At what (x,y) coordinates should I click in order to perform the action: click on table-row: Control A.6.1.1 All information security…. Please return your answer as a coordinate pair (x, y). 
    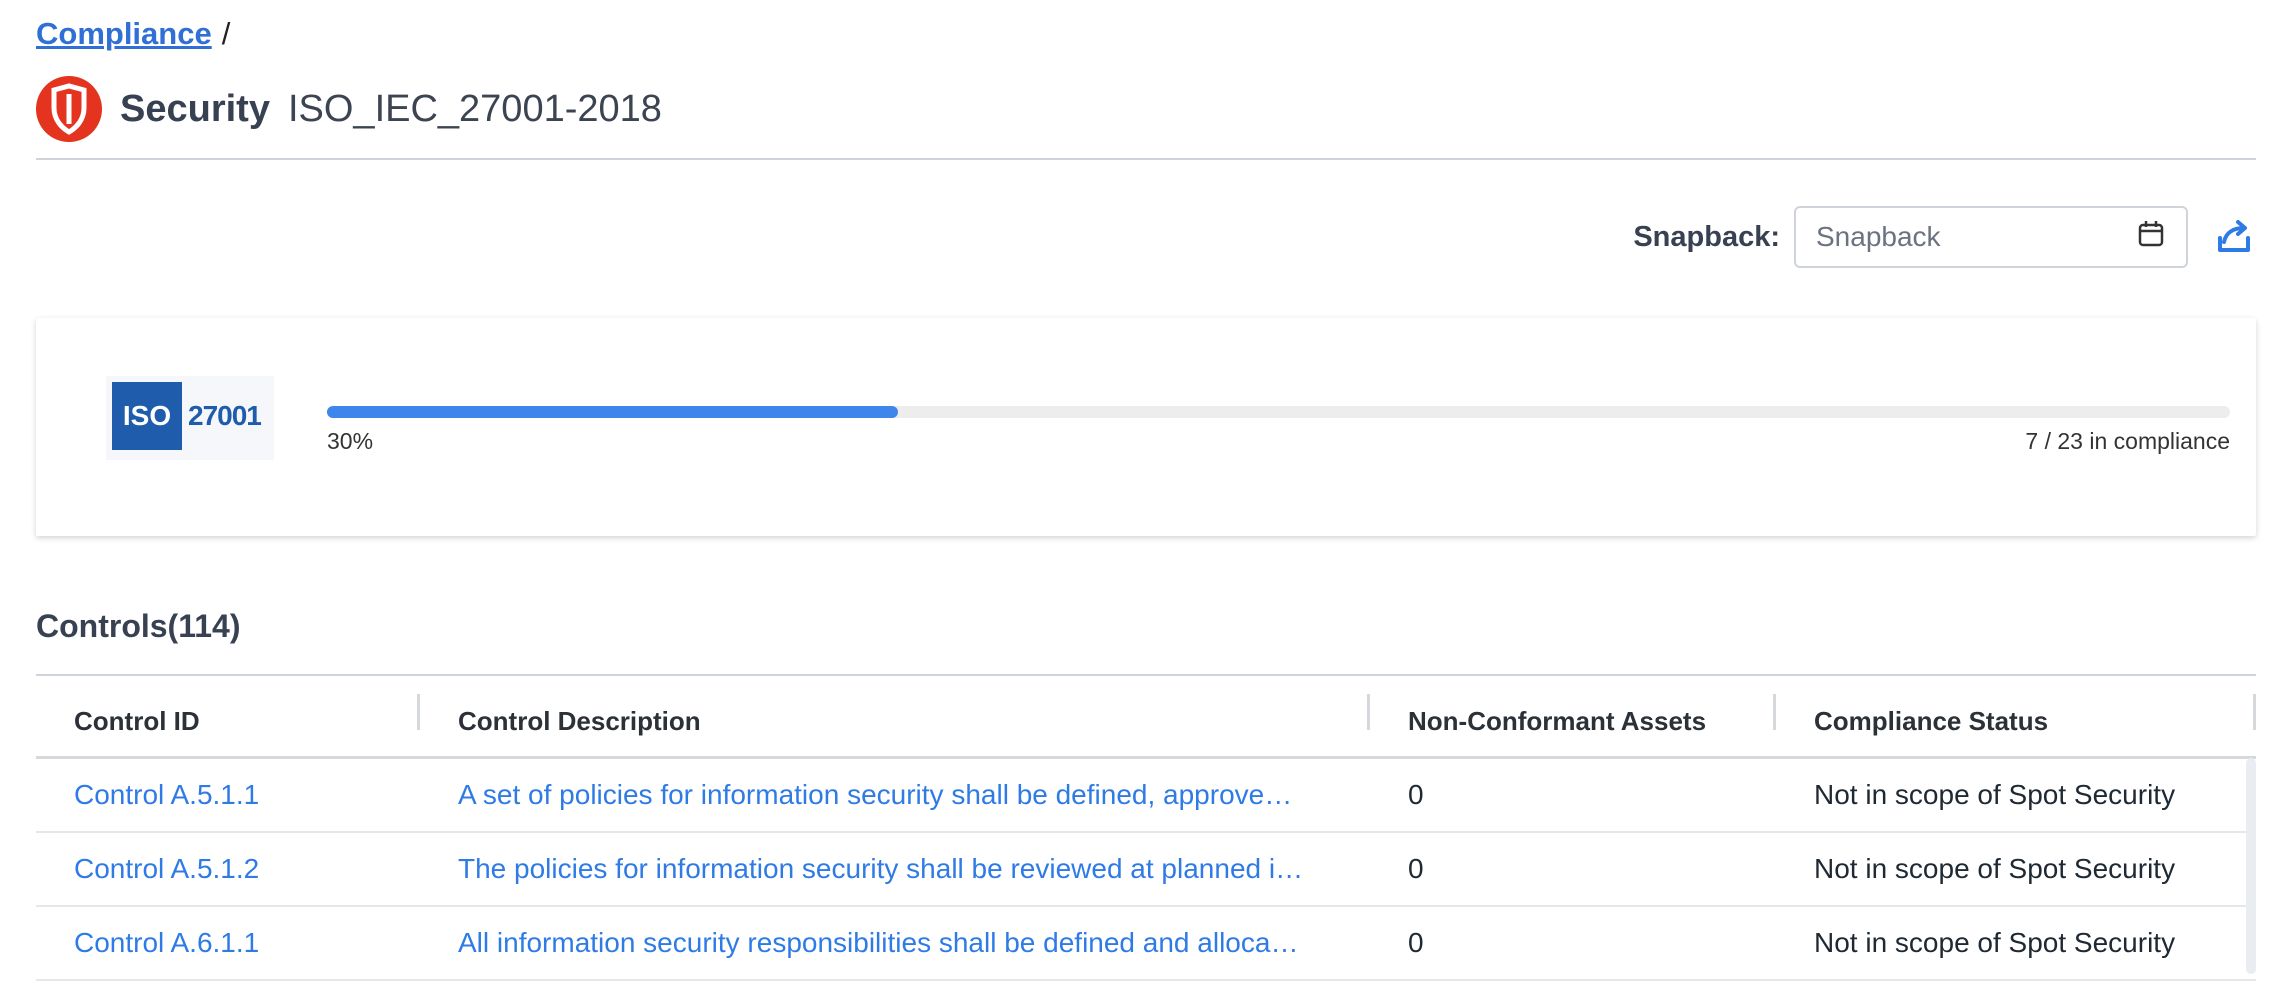
    Looking at the image, I should click on (1146, 944).